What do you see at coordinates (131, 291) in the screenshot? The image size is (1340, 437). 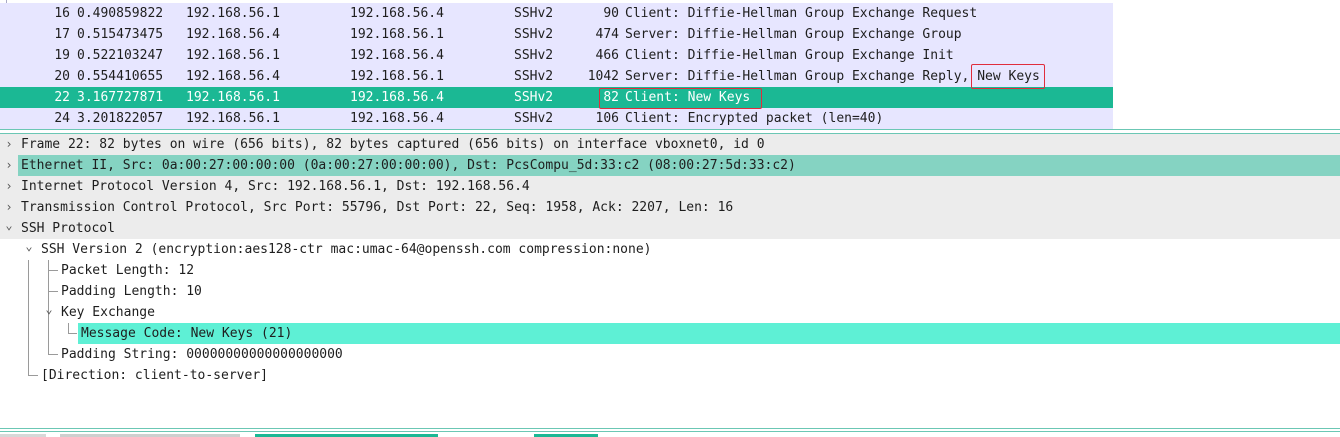 I see `tree-item-label: Padding Length: 10` at bounding box center [131, 291].